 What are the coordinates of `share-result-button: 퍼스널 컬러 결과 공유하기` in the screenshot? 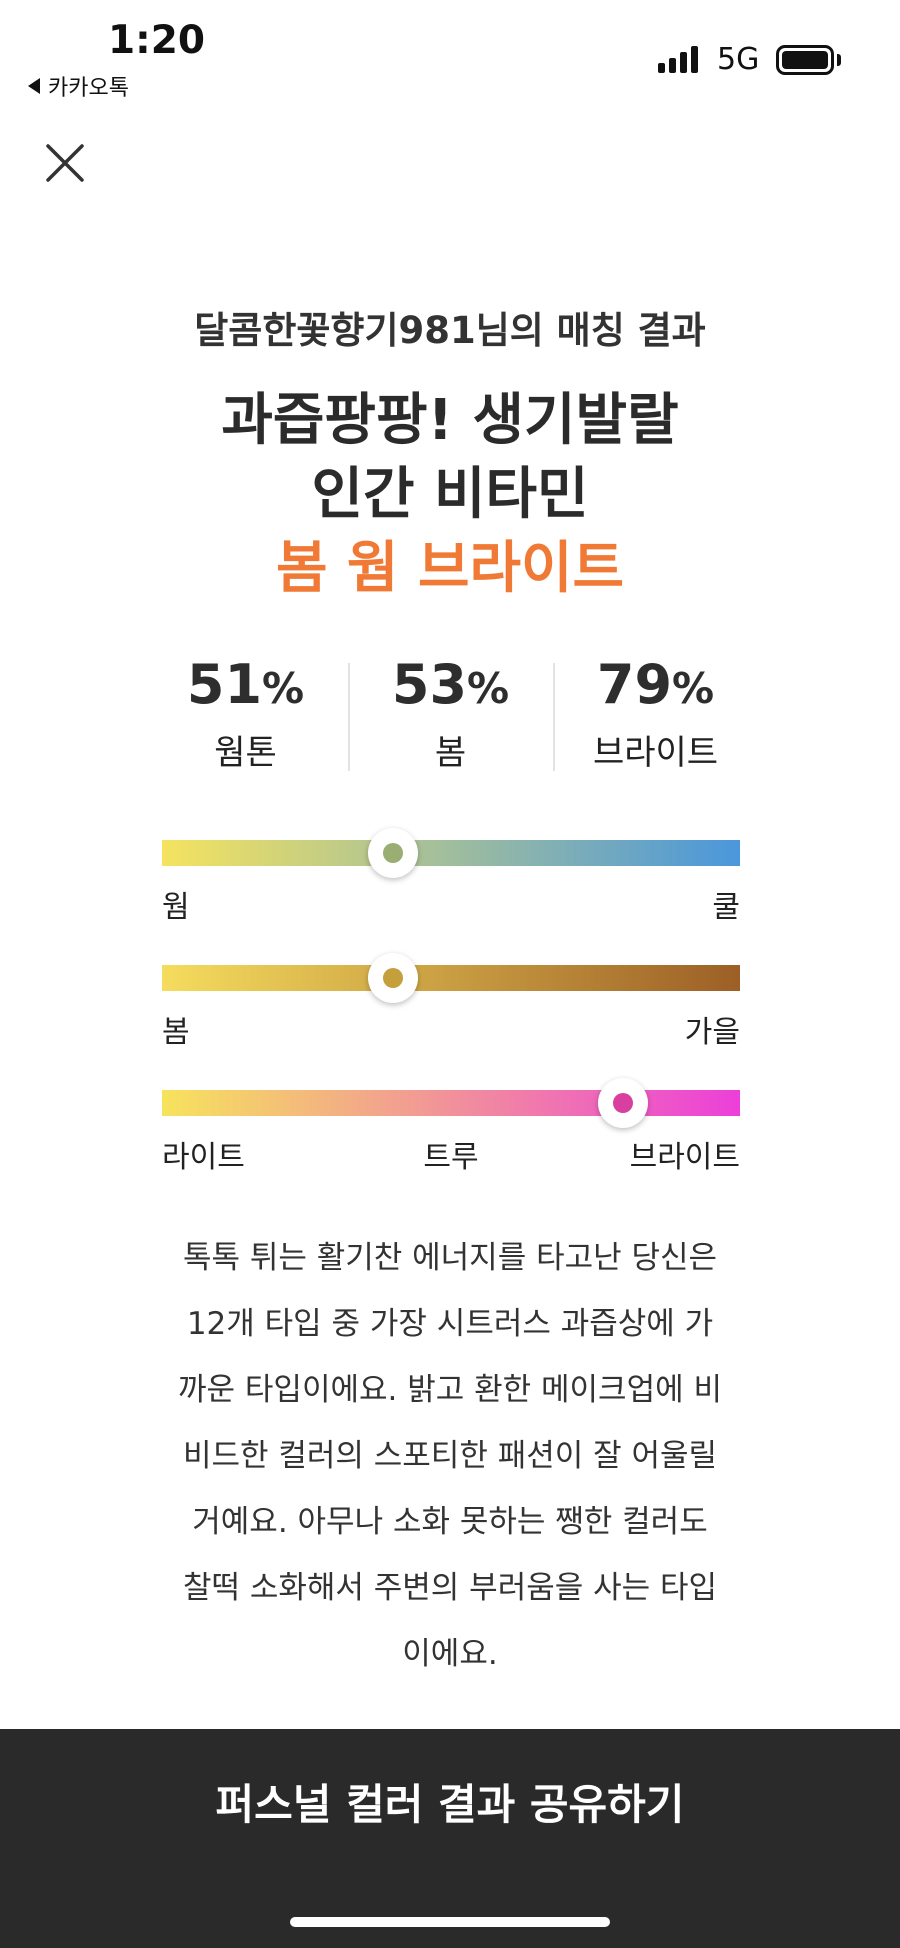 It's located at (450, 1838).